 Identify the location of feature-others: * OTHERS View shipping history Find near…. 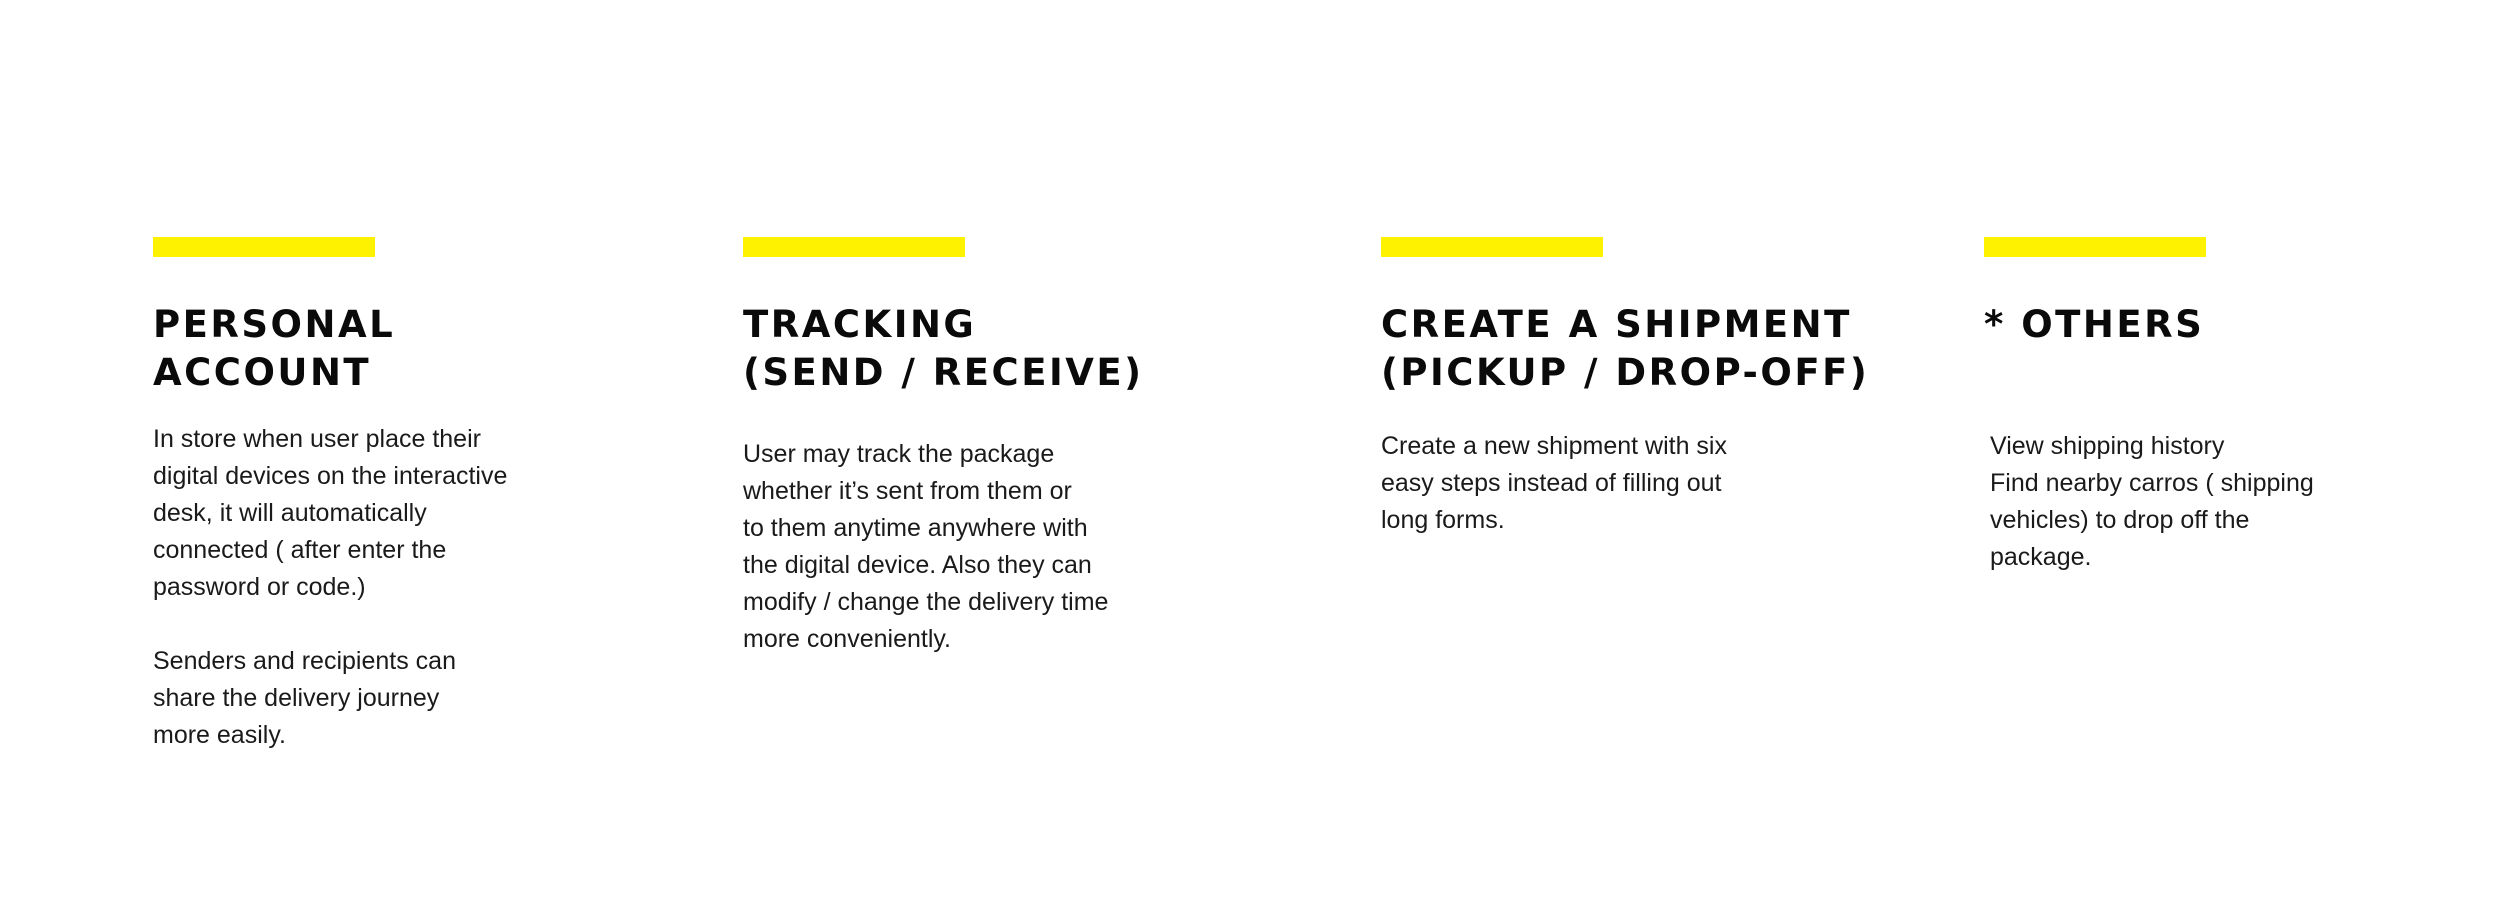
(2149, 406).